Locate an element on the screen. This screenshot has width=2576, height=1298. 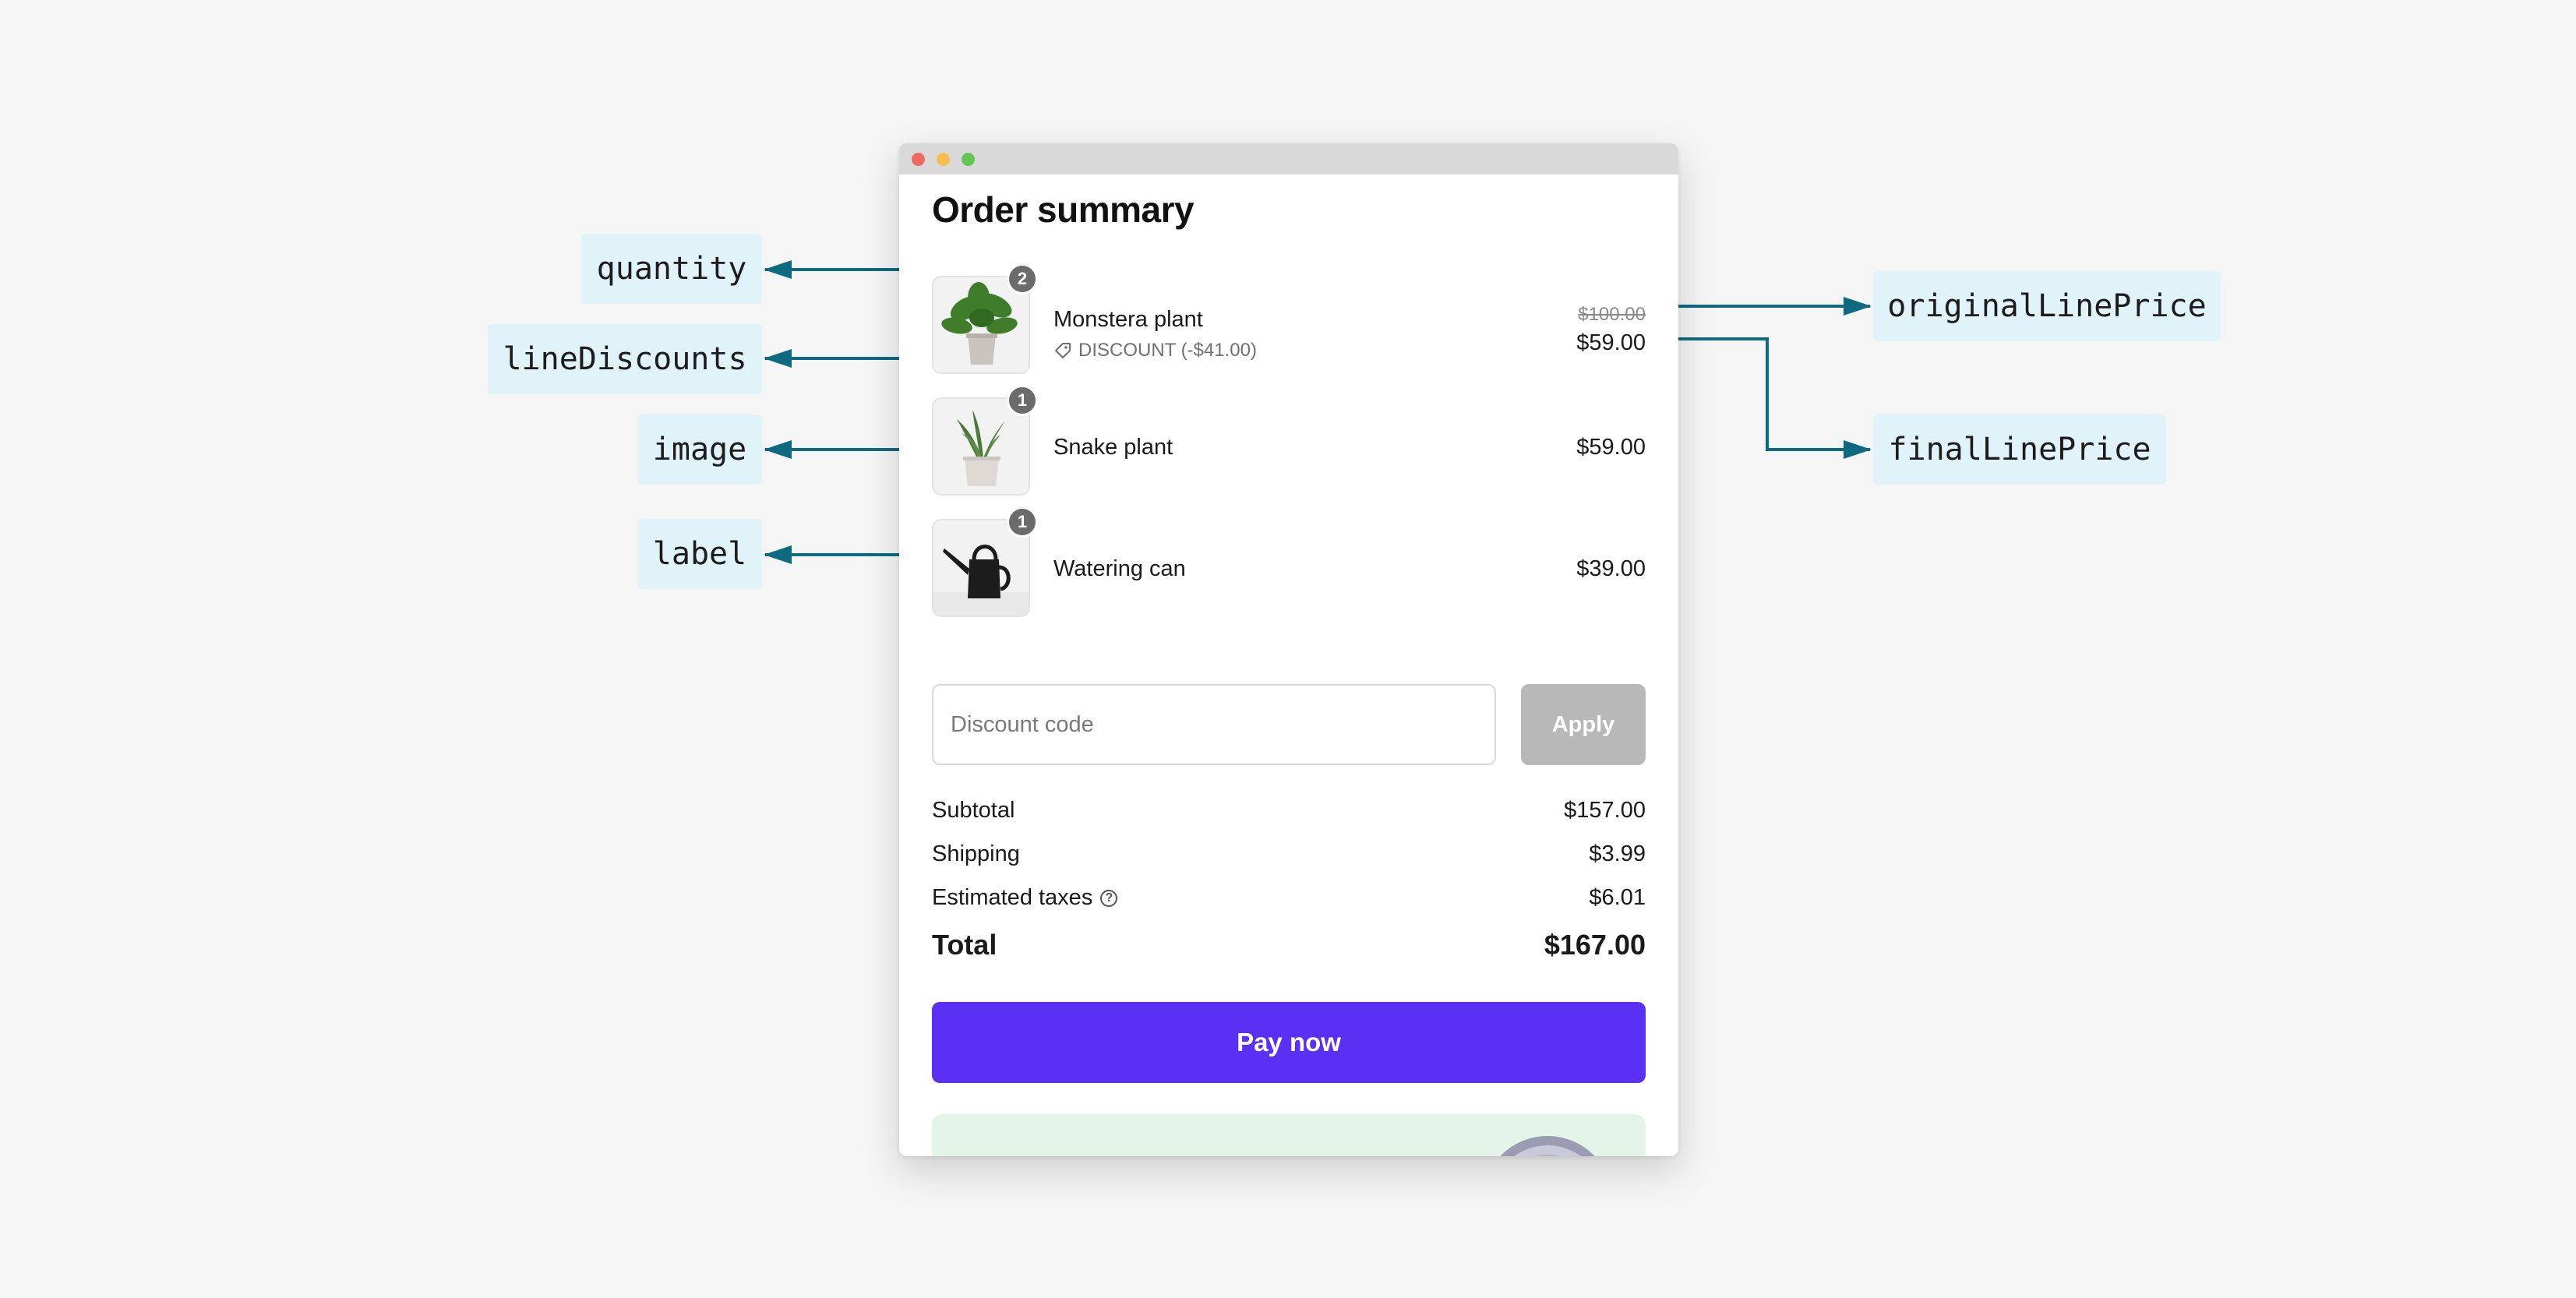
line-item: 1 Snake plant $59.00 is located at coordinates (1289, 441).